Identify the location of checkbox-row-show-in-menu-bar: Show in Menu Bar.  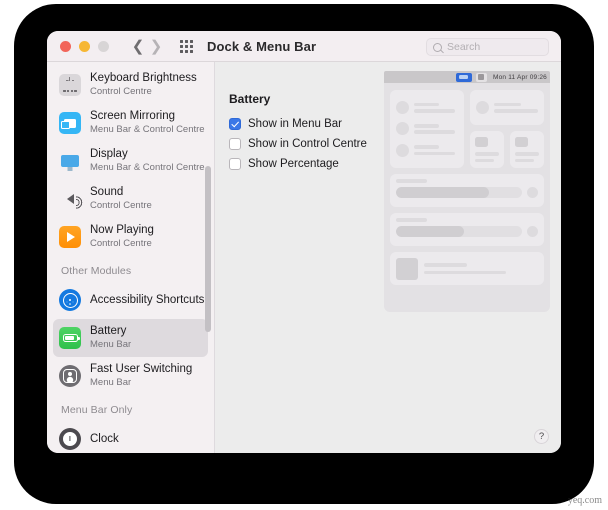
(285, 124).